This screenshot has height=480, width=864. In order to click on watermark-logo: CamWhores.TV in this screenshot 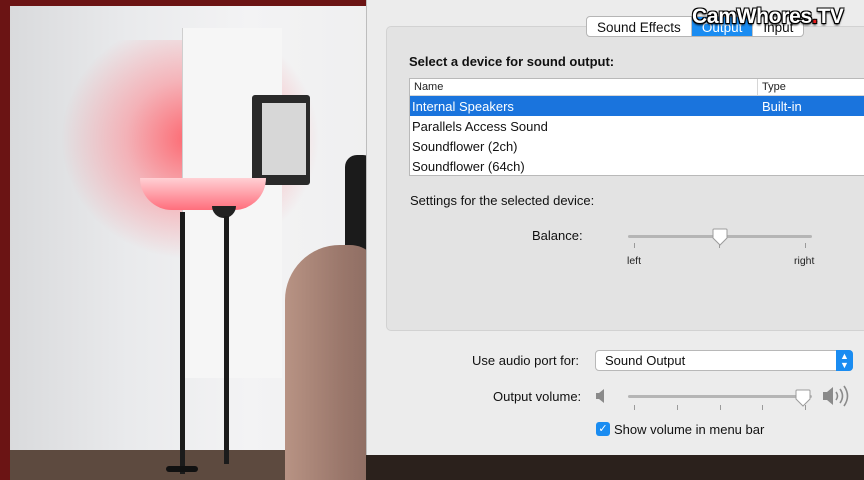, I will do `click(768, 17)`.